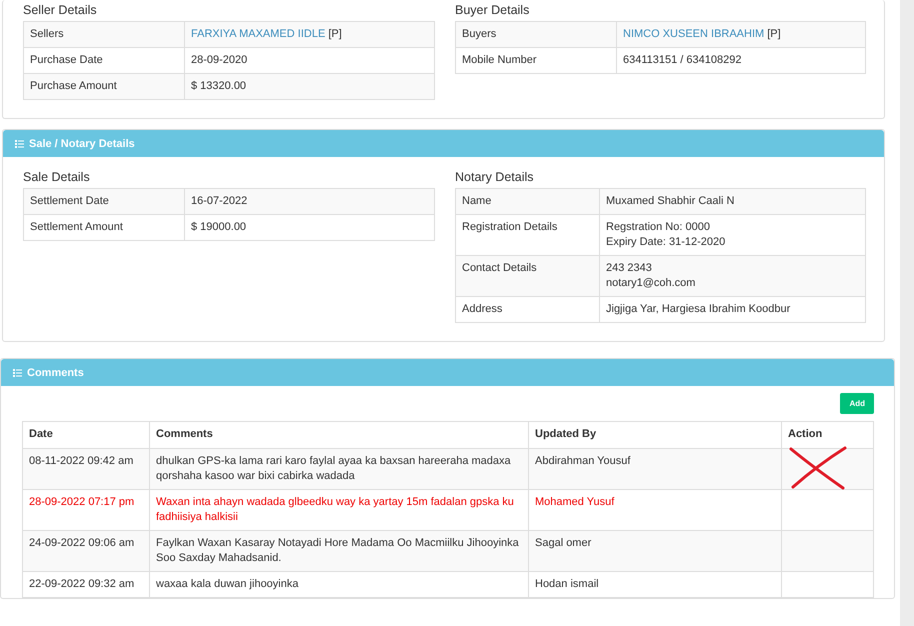  I want to click on panel-title: Sale / Notary Details, so click(82, 144).